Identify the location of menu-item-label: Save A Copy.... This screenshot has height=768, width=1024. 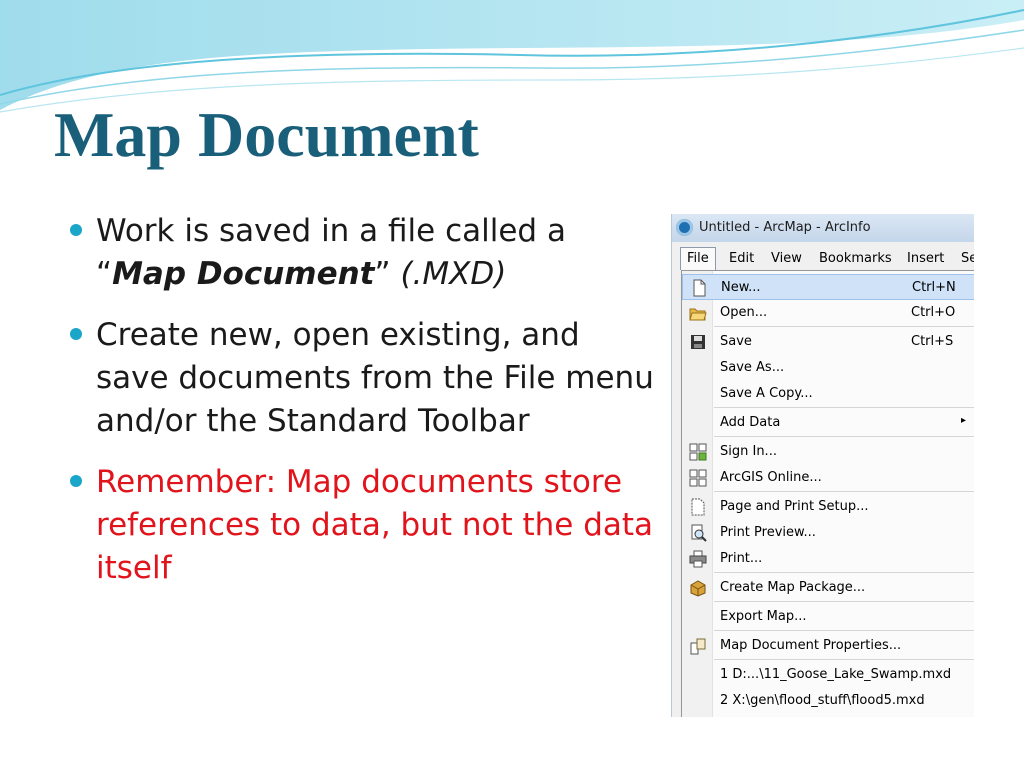
(766, 393).